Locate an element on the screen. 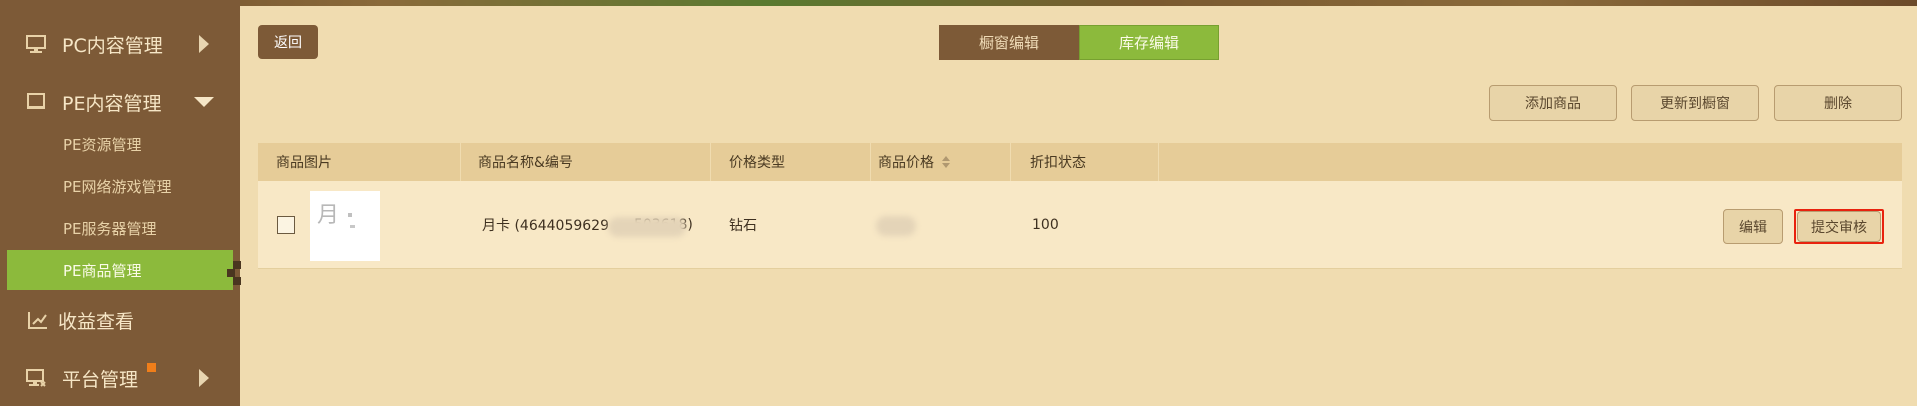 The image size is (1917, 406). table-header: 商品图片 商品名称&编号 价格类型 商品价格 折扣状态 is located at coordinates (1080, 162).